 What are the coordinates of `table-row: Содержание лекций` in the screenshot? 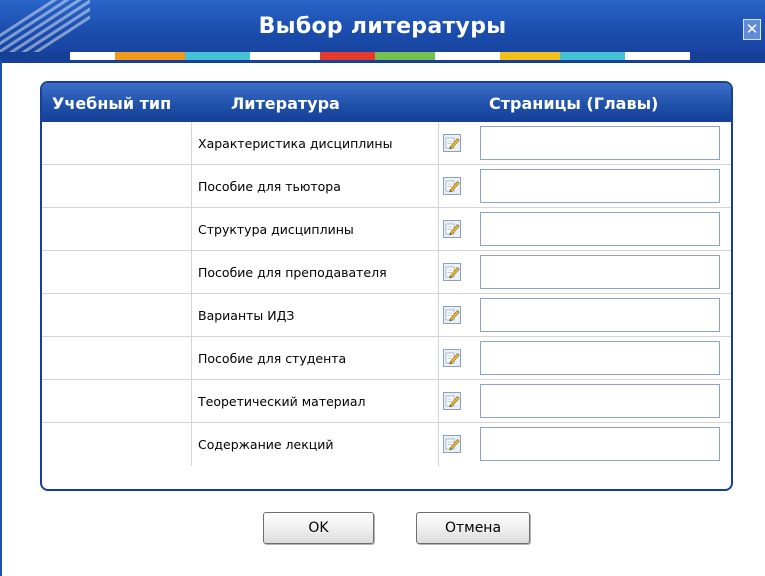 It's located at (386, 444).